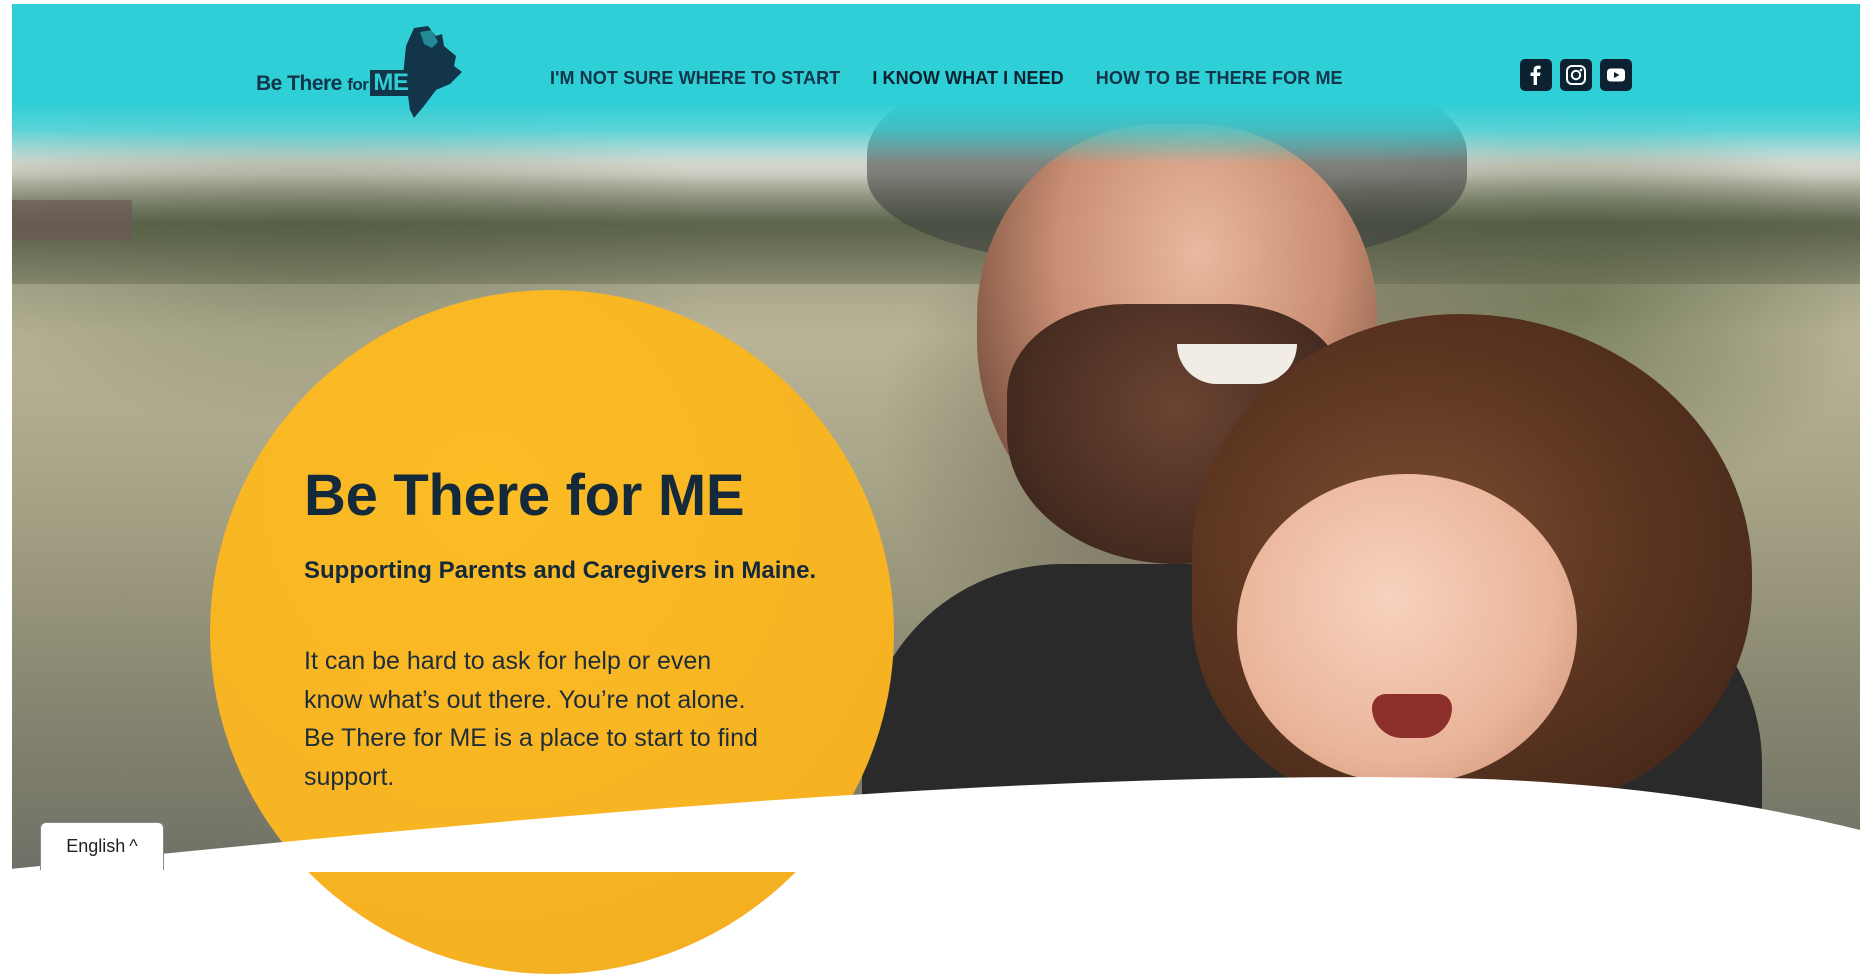 This screenshot has height=974, width=1860. I want to click on language-selector-button: English ^, so click(102, 846).